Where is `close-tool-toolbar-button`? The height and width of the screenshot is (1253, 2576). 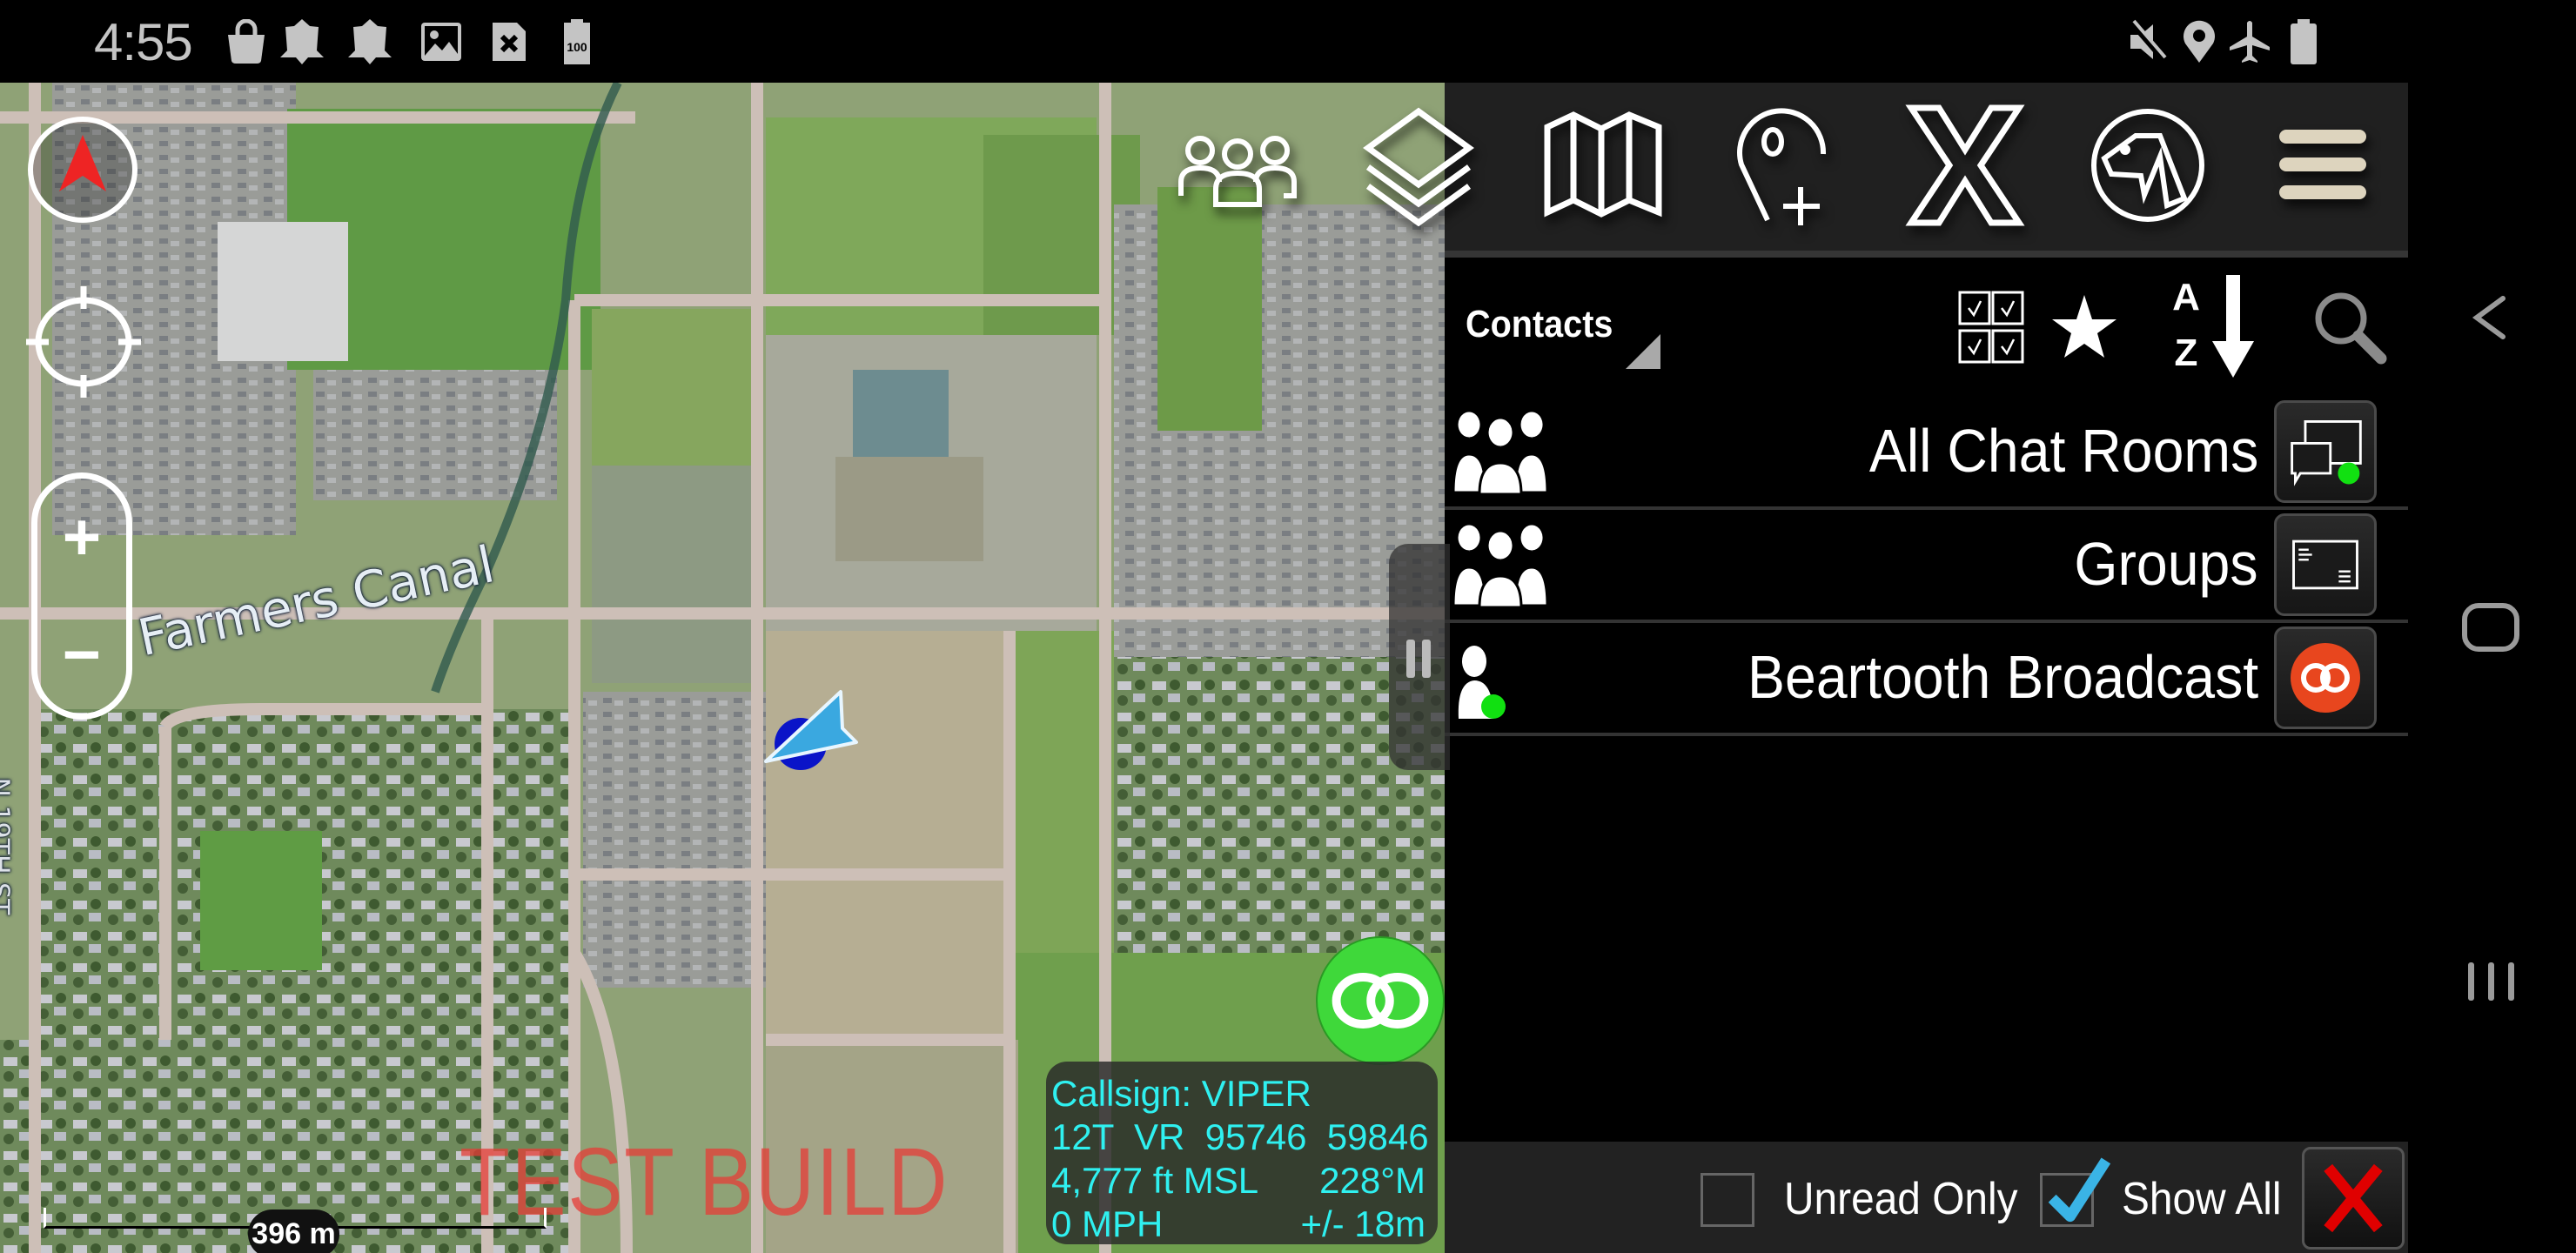
close-tool-toolbar-button is located at coordinates (1965, 165).